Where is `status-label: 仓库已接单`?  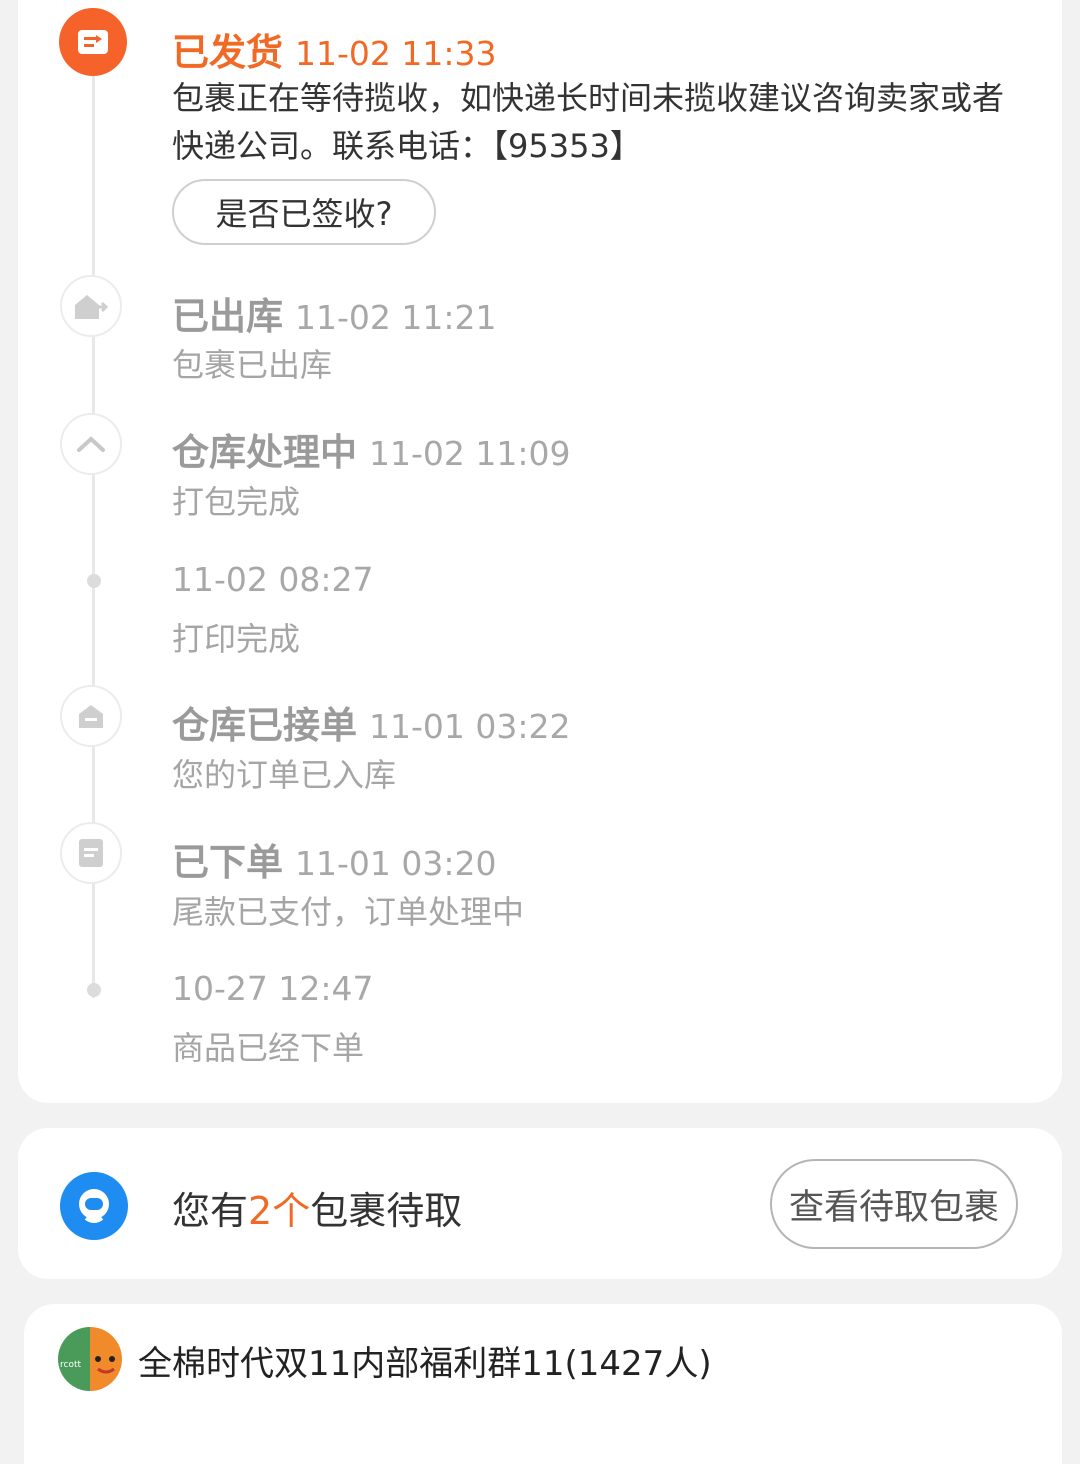 status-label: 仓库已接单 is located at coordinates (264, 725).